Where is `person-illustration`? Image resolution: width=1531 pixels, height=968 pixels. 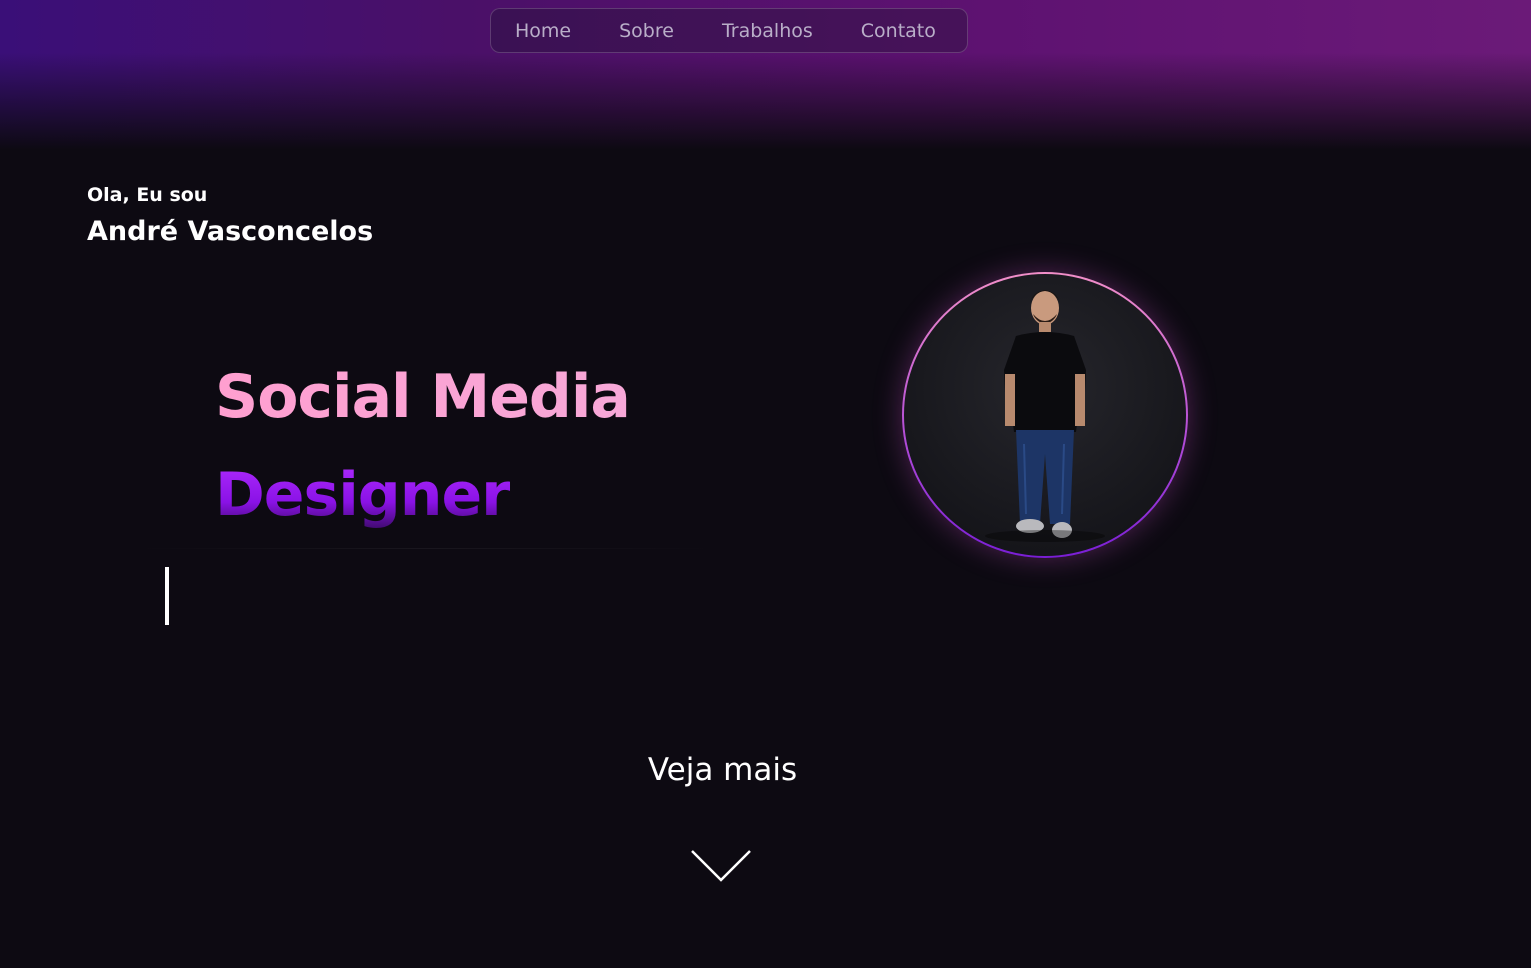
person-illustration is located at coordinates (1045, 416).